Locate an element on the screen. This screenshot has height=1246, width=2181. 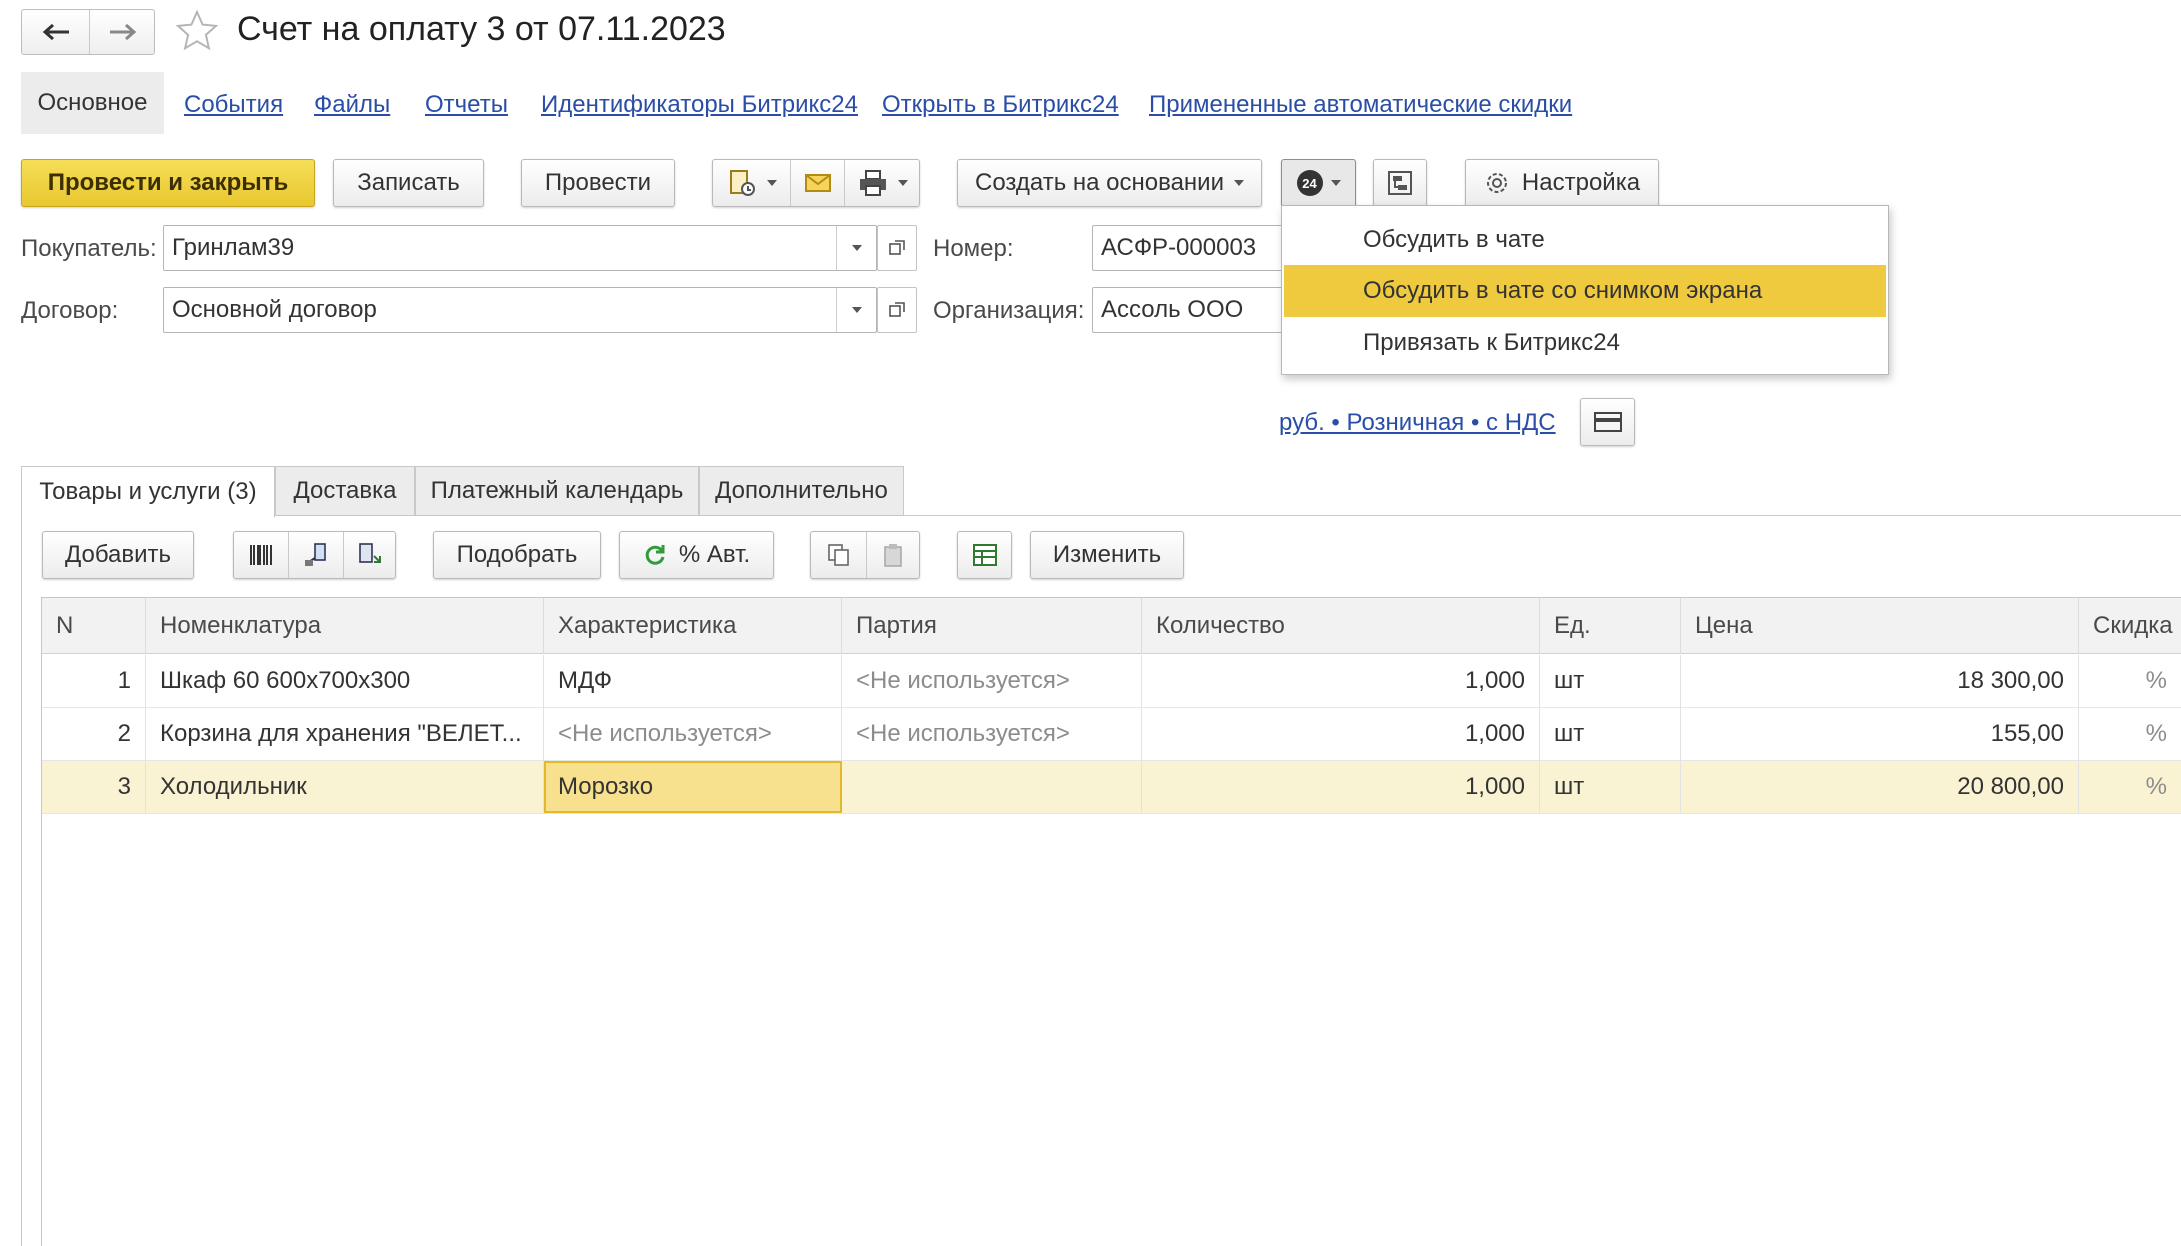
email-button is located at coordinates (817, 183).